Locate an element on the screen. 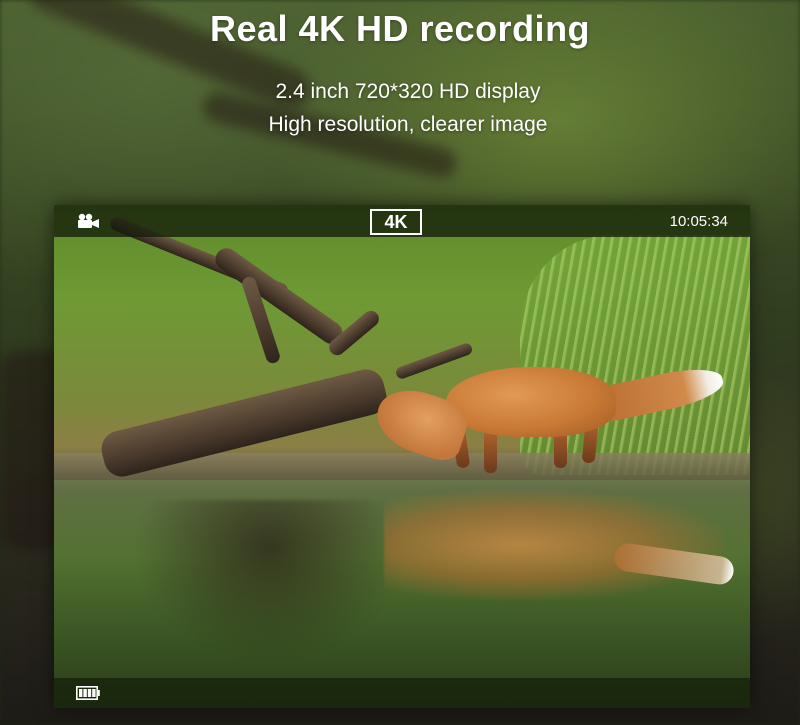 The height and width of the screenshot is (725, 800). battery-icon is located at coordinates (88, 693).